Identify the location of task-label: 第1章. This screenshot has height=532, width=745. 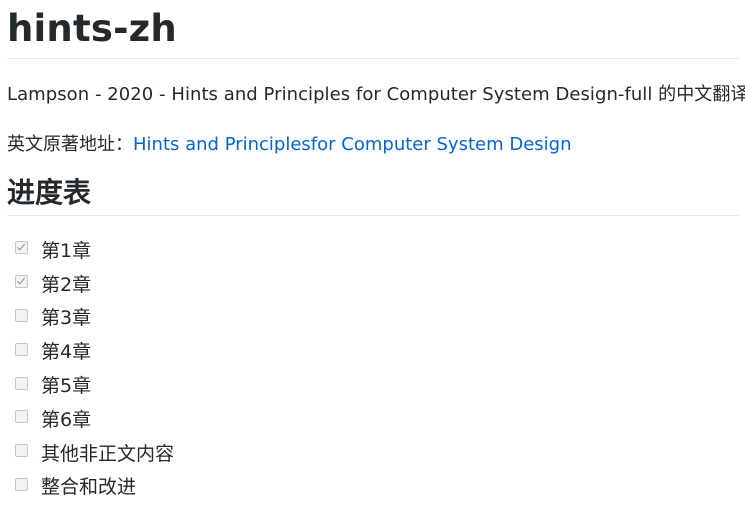
(66, 250).